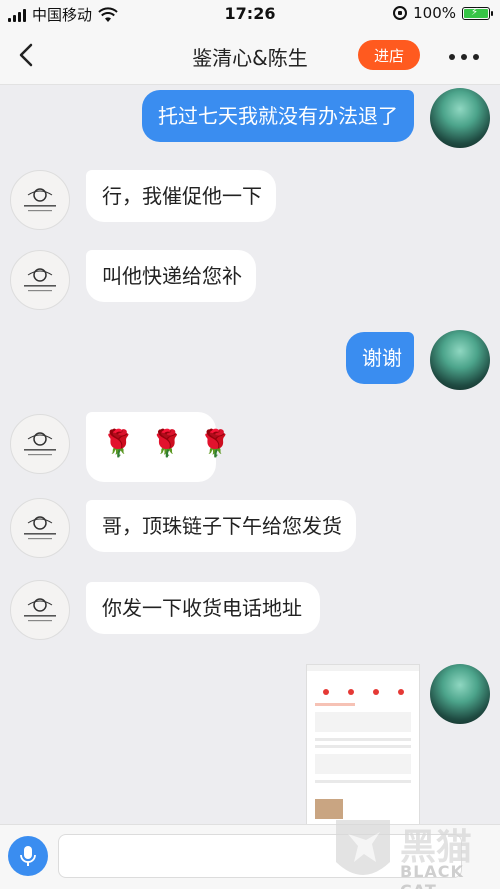 This screenshot has height=889, width=500. What do you see at coordinates (400, 13) in the screenshot?
I see `orientation-lock-icon` at bounding box center [400, 13].